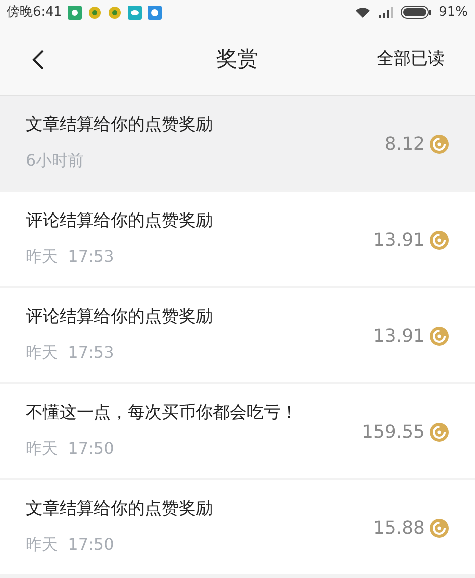  What do you see at coordinates (416, 12) in the screenshot?
I see `battery-icon` at bounding box center [416, 12].